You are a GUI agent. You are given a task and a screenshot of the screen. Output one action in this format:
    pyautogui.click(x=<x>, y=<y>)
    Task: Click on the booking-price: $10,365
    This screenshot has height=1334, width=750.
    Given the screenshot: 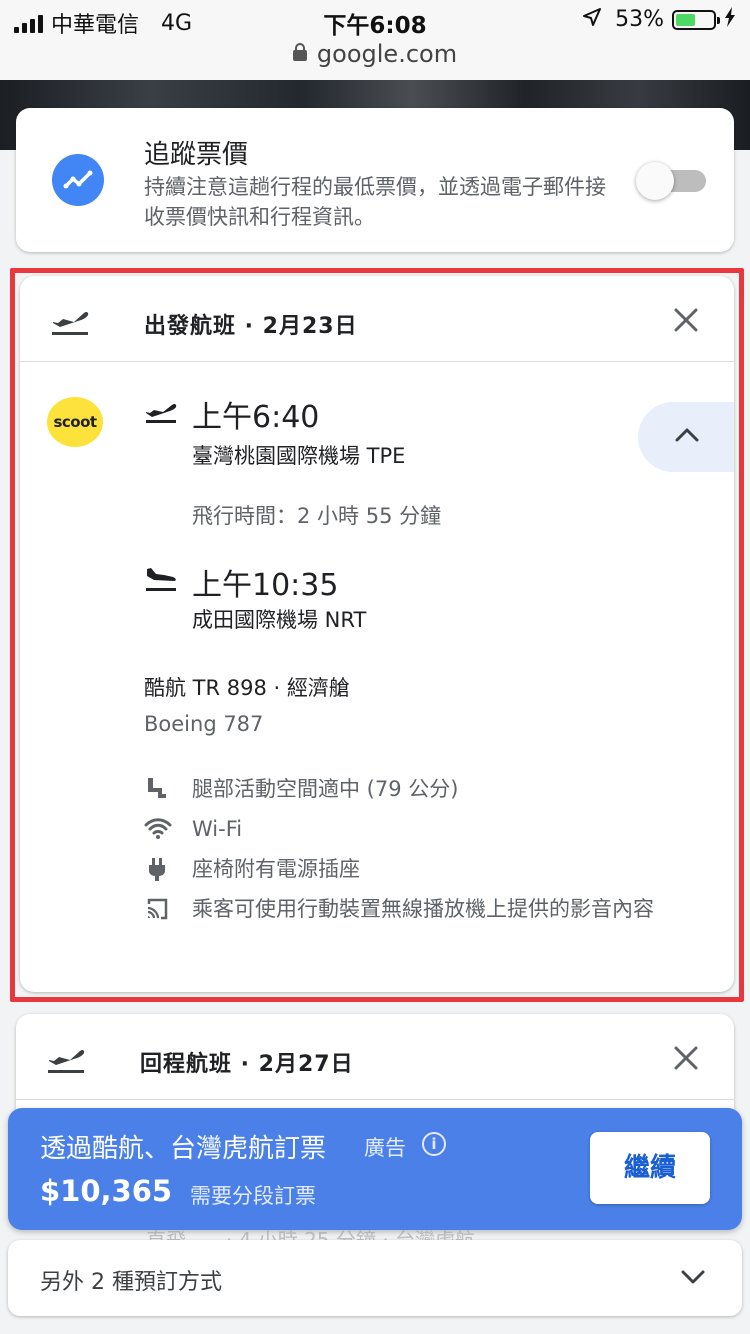 What is the action you would take?
    pyautogui.click(x=106, y=1191)
    